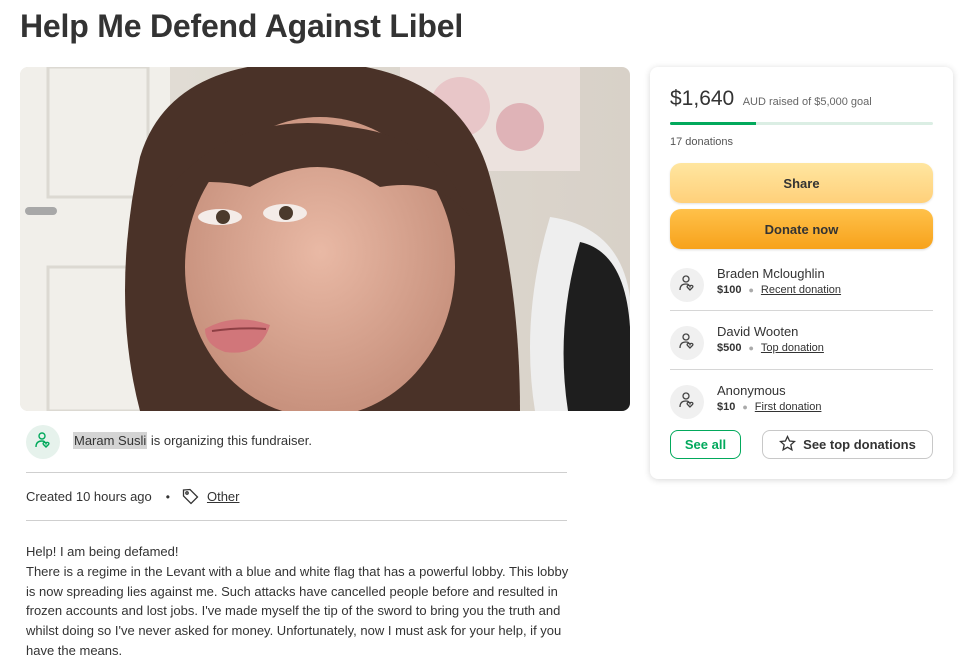  What do you see at coordinates (230, 440) in the screenshot?
I see `organizer-text: is organizing this fundraiser.` at bounding box center [230, 440].